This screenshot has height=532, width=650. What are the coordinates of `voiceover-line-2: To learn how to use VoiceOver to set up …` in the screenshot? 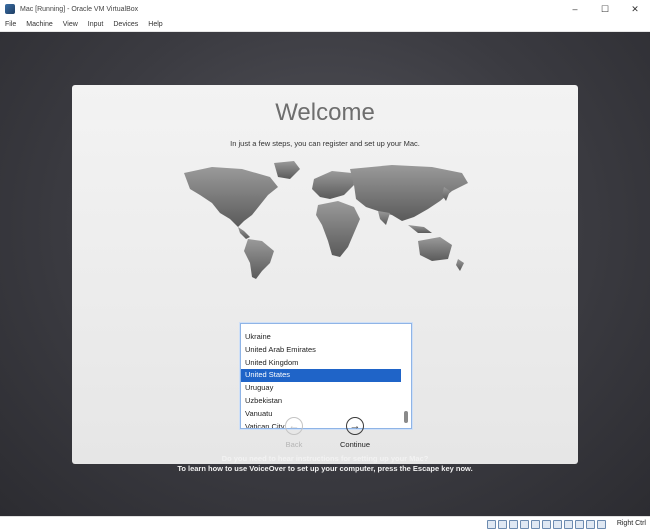 It's located at (325, 468).